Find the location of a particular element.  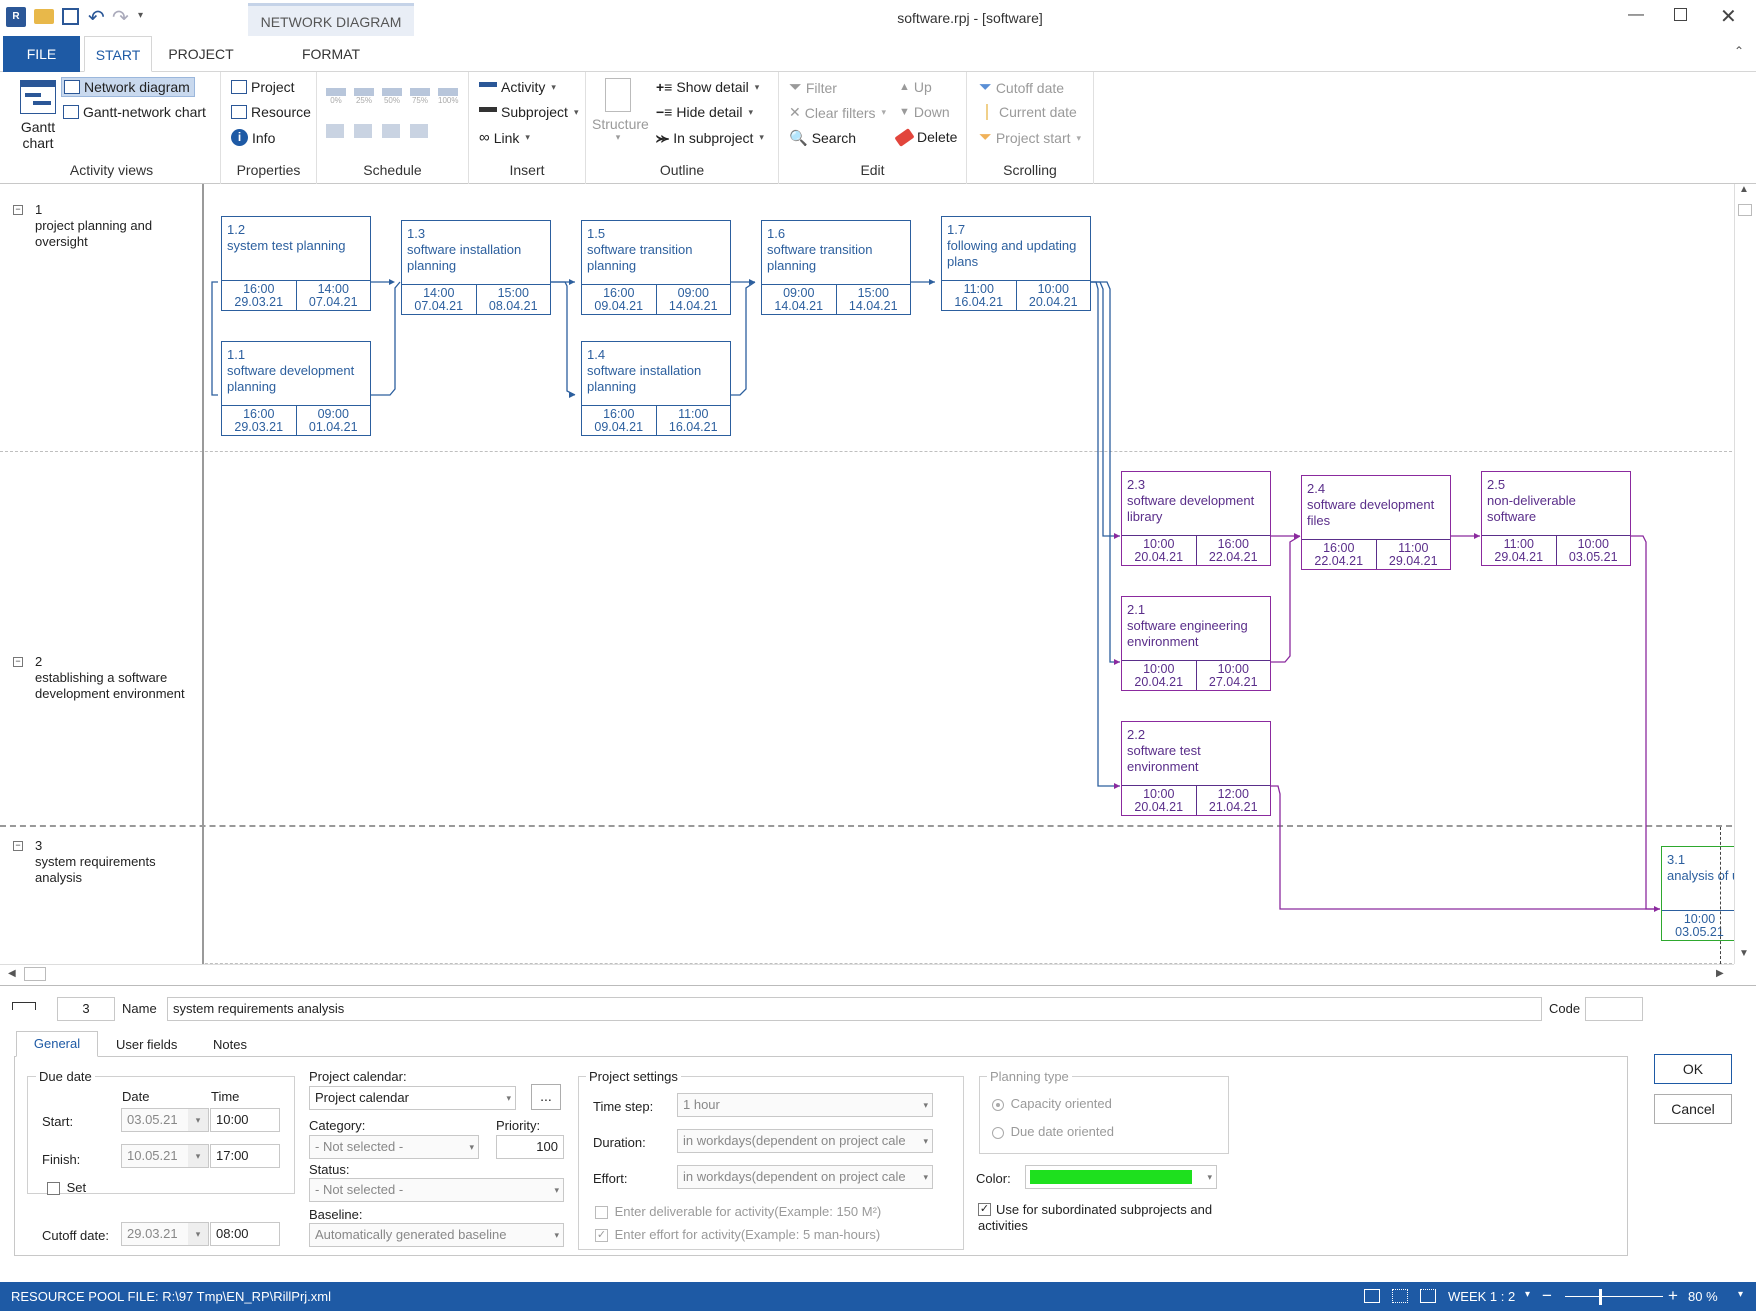

tab-file: FILE is located at coordinates (41, 54).